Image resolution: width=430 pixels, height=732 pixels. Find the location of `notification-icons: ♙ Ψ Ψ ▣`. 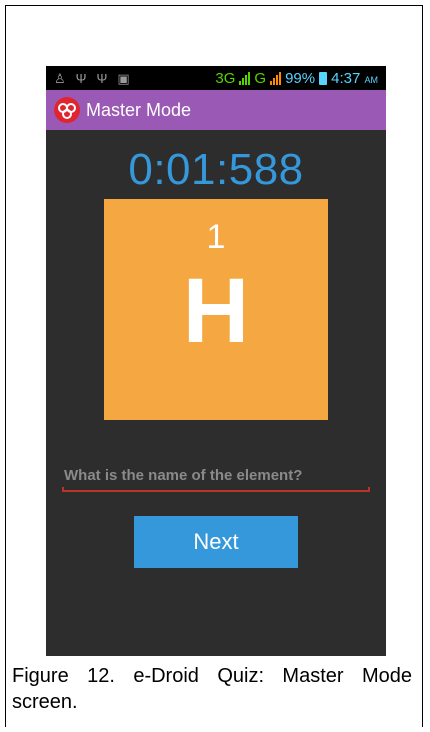

notification-icons: ♙ Ψ Ψ ▣ is located at coordinates (92, 78).